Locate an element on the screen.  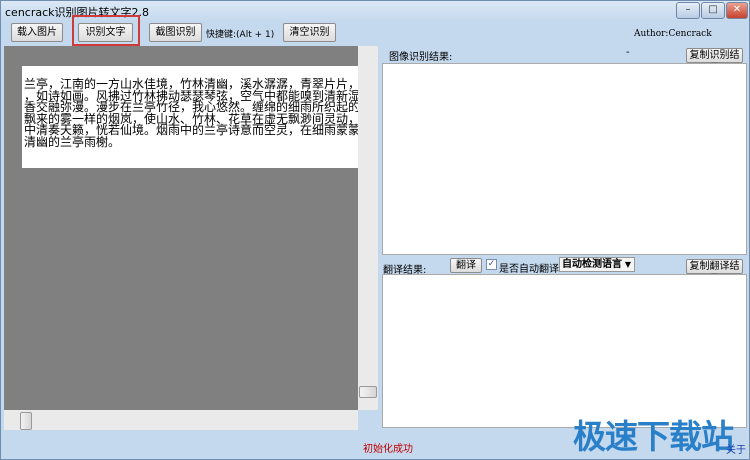
translate-button: 翻译 is located at coordinates (466, 265).